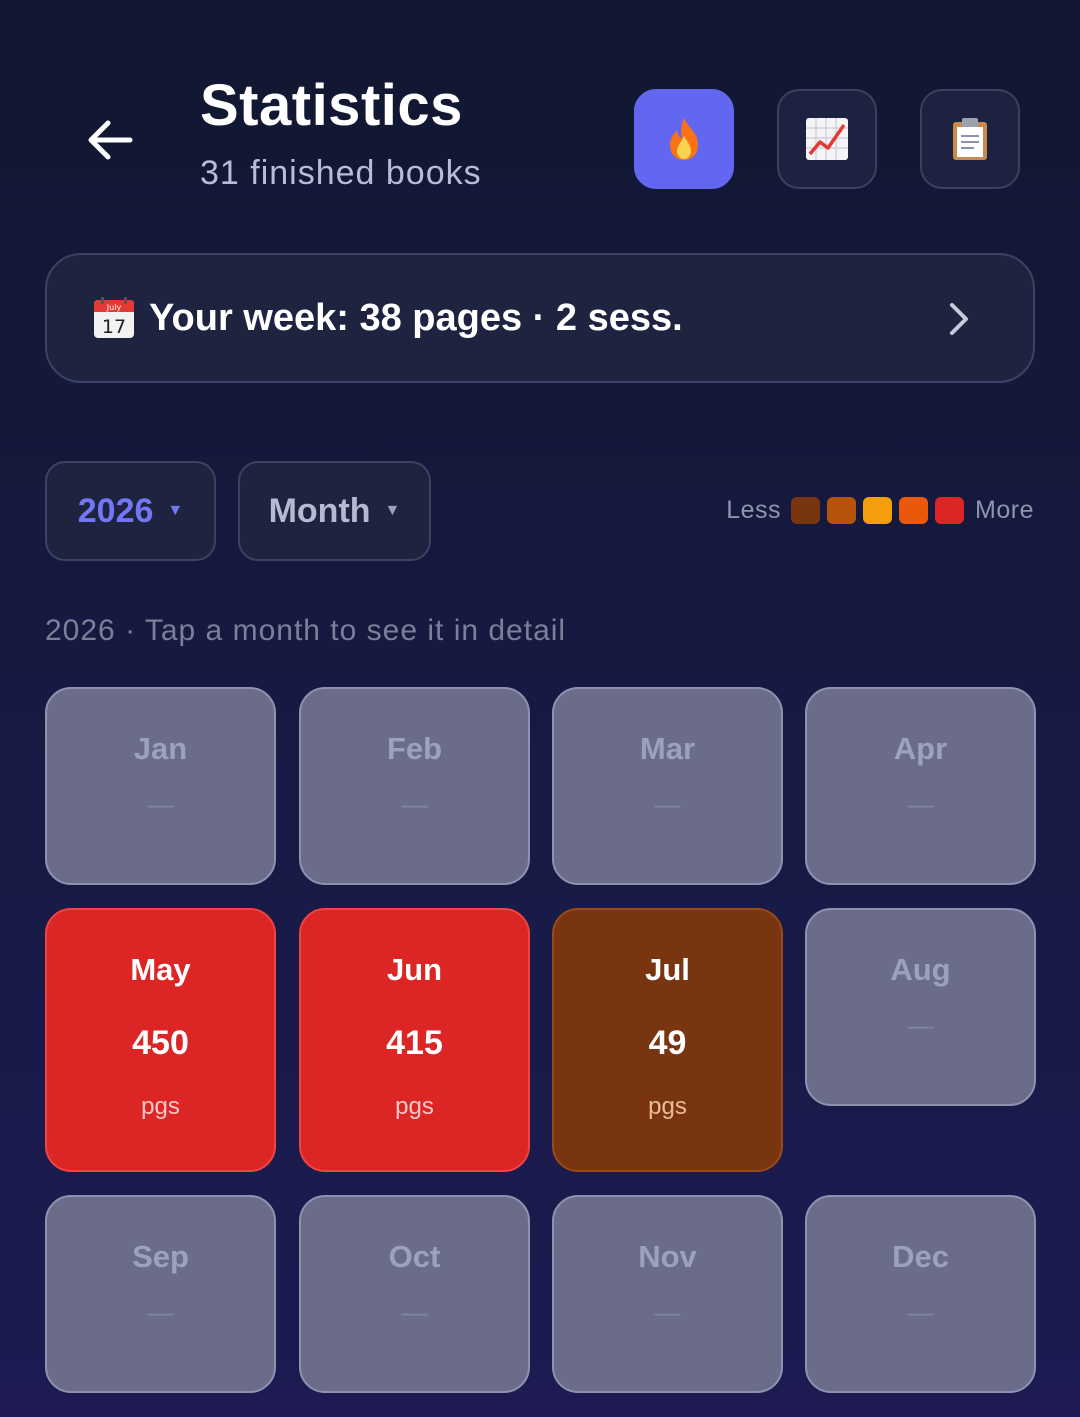 The height and width of the screenshot is (1417, 1080). Describe the element at coordinates (341, 173) in the screenshot. I see `page-subtitle: 31 finished books` at that location.